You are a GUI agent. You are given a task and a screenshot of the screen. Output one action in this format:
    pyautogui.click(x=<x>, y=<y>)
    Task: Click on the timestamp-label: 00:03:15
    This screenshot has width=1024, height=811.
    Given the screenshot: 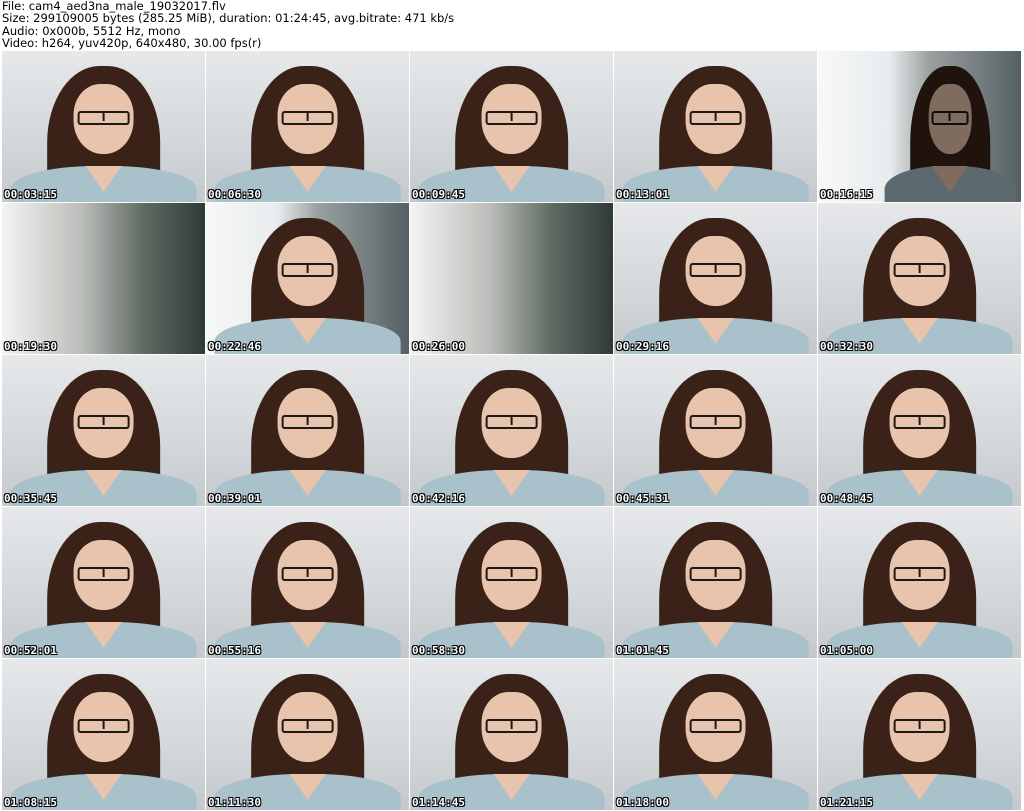 What is the action you would take?
    pyautogui.click(x=30, y=194)
    